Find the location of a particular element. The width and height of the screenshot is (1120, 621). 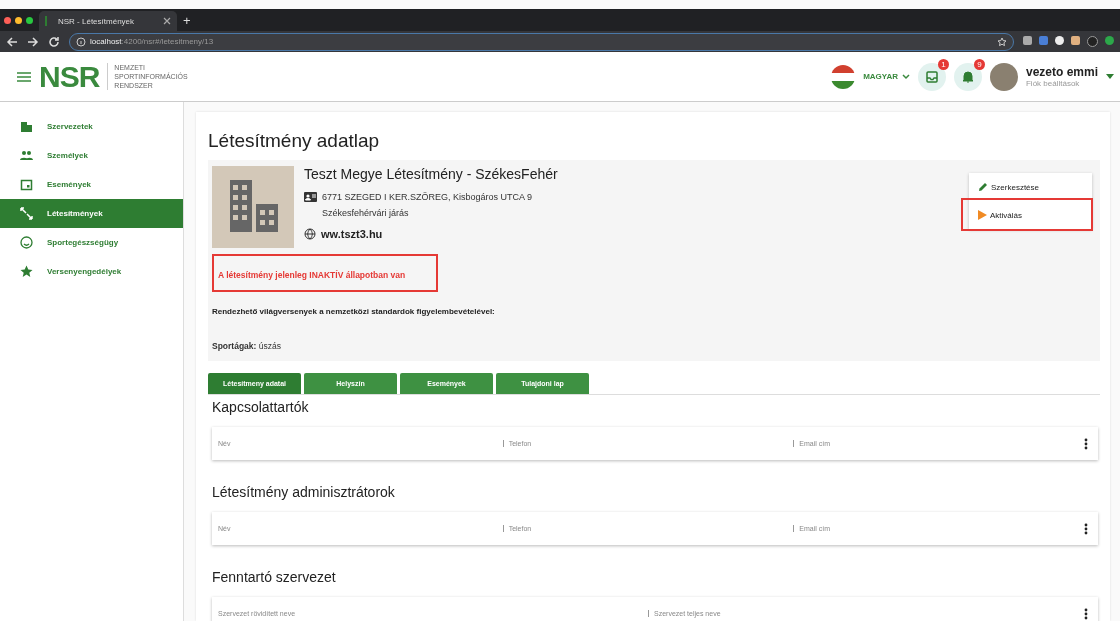

inbox-icon is located at coordinates (931, 76).